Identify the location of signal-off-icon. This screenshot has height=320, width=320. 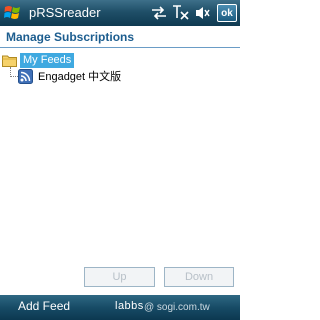
(181, 13).